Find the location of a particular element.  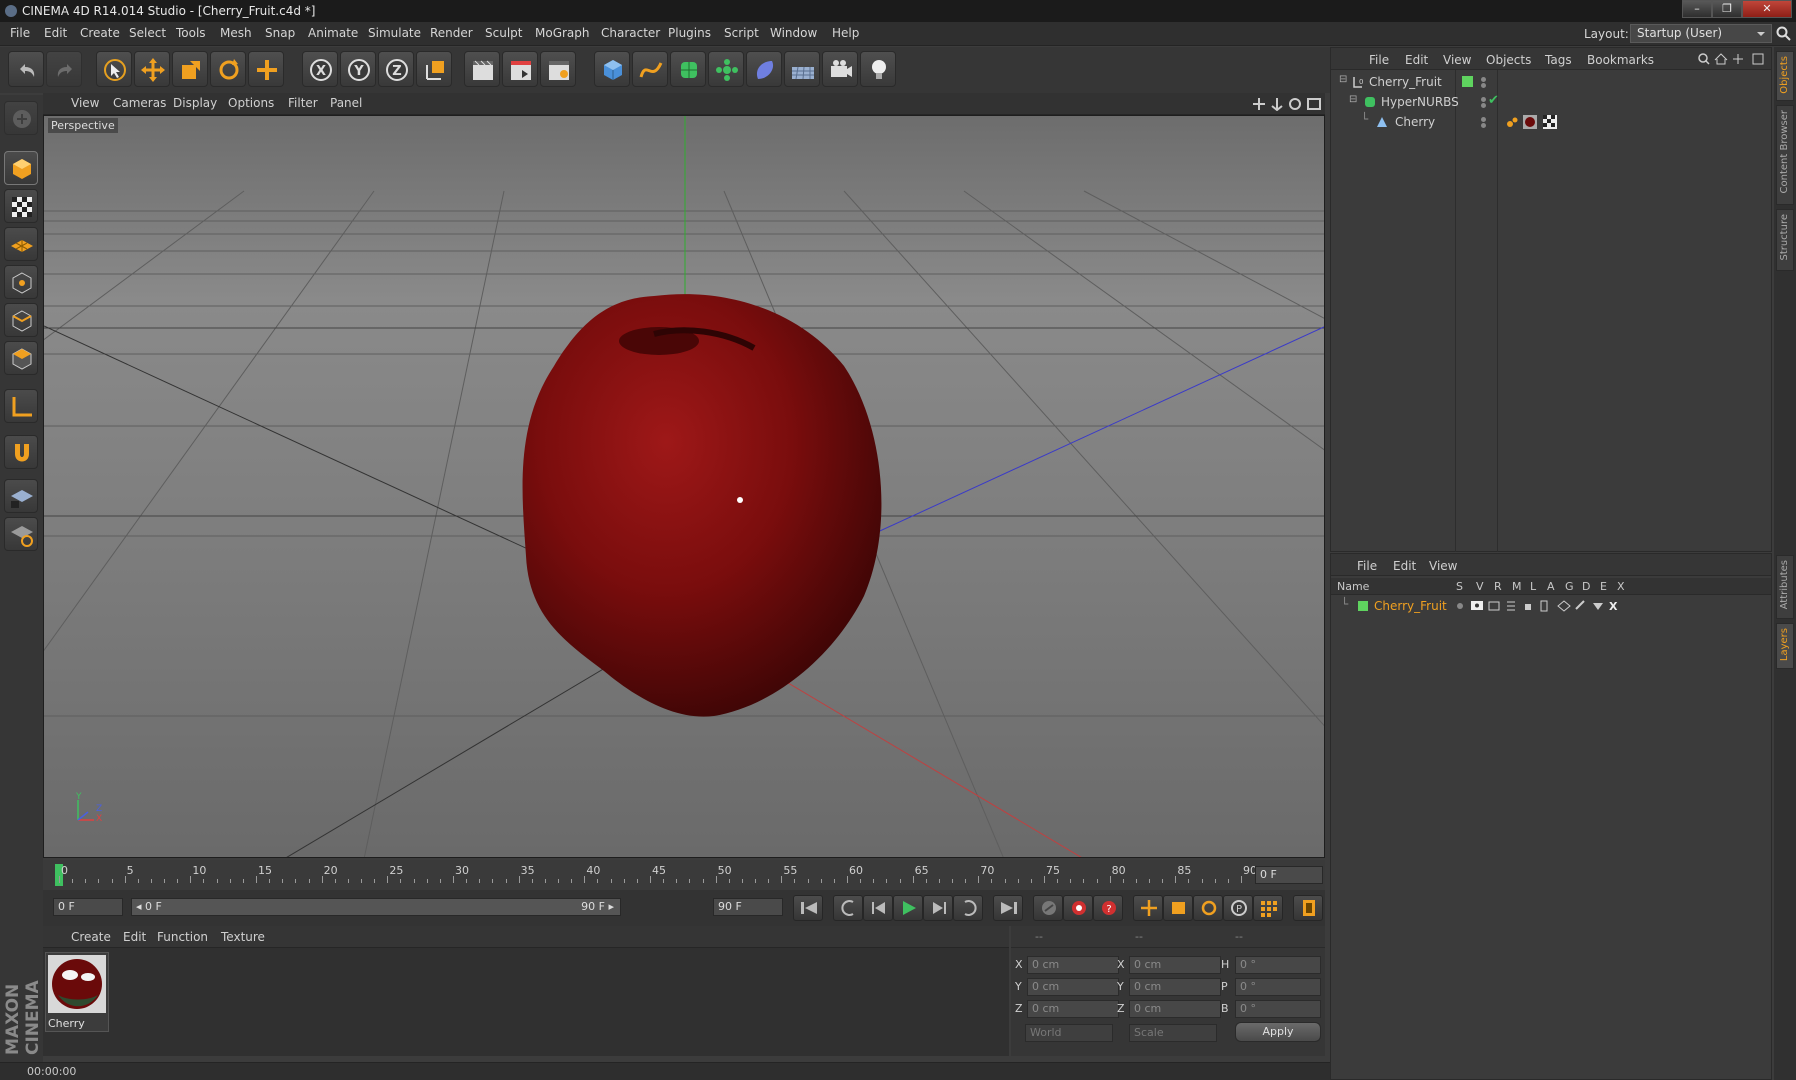

make-editable-button is located at coordinates (21, 118).